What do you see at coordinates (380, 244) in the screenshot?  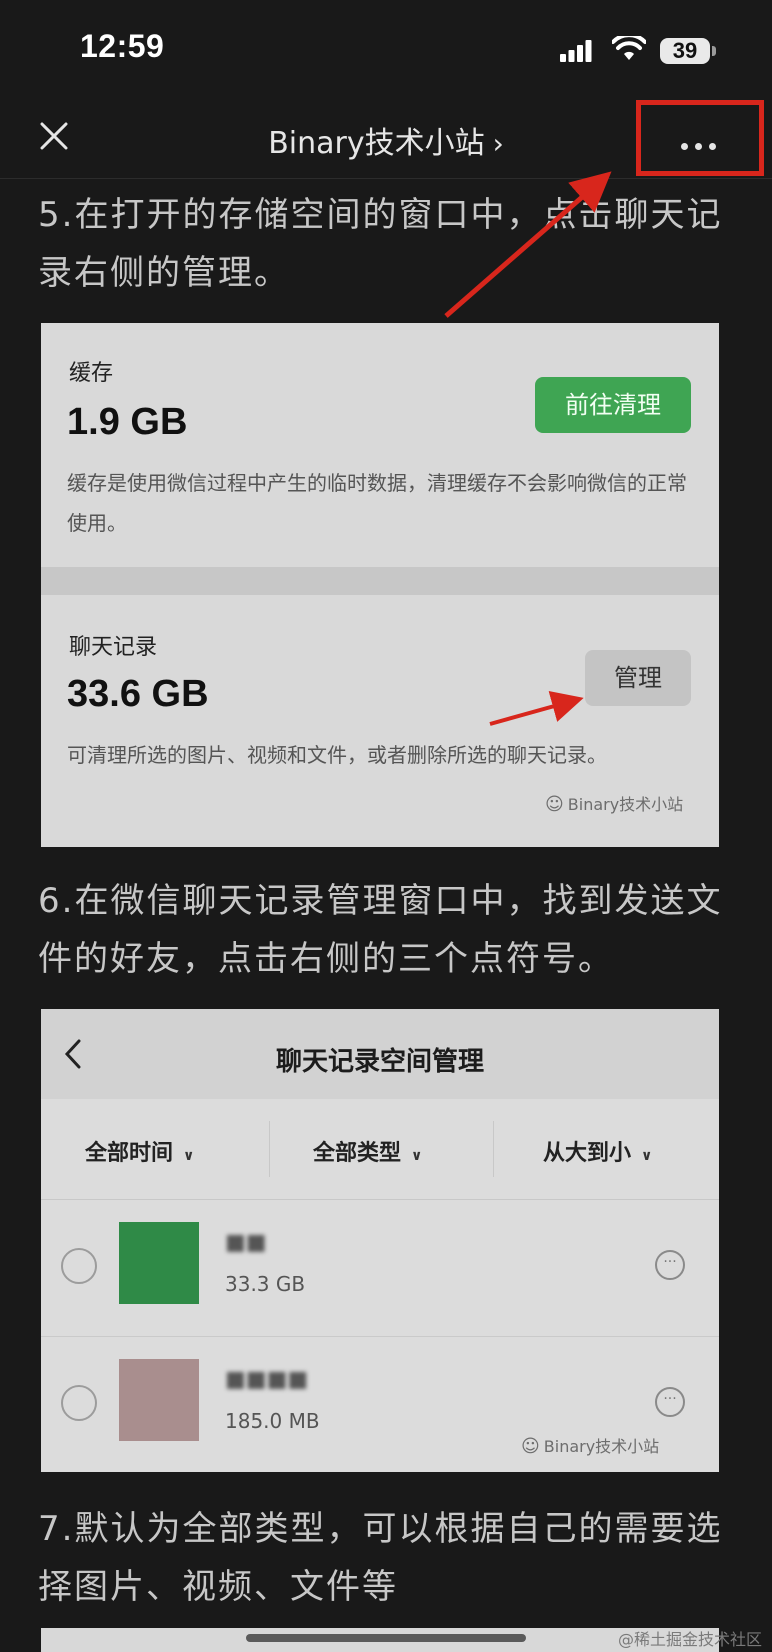 I see `article-paragraph-5: 5.在打开的存储空间的窗口中，点击聊天记录右侧的管理。` at bounding box center [380, 244].